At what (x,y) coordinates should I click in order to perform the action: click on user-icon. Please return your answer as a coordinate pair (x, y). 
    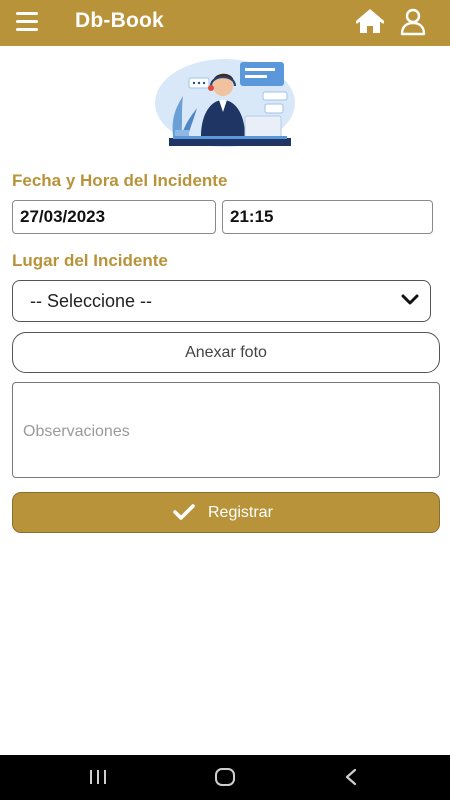
    Looking at the image, I should click on (413, 22).